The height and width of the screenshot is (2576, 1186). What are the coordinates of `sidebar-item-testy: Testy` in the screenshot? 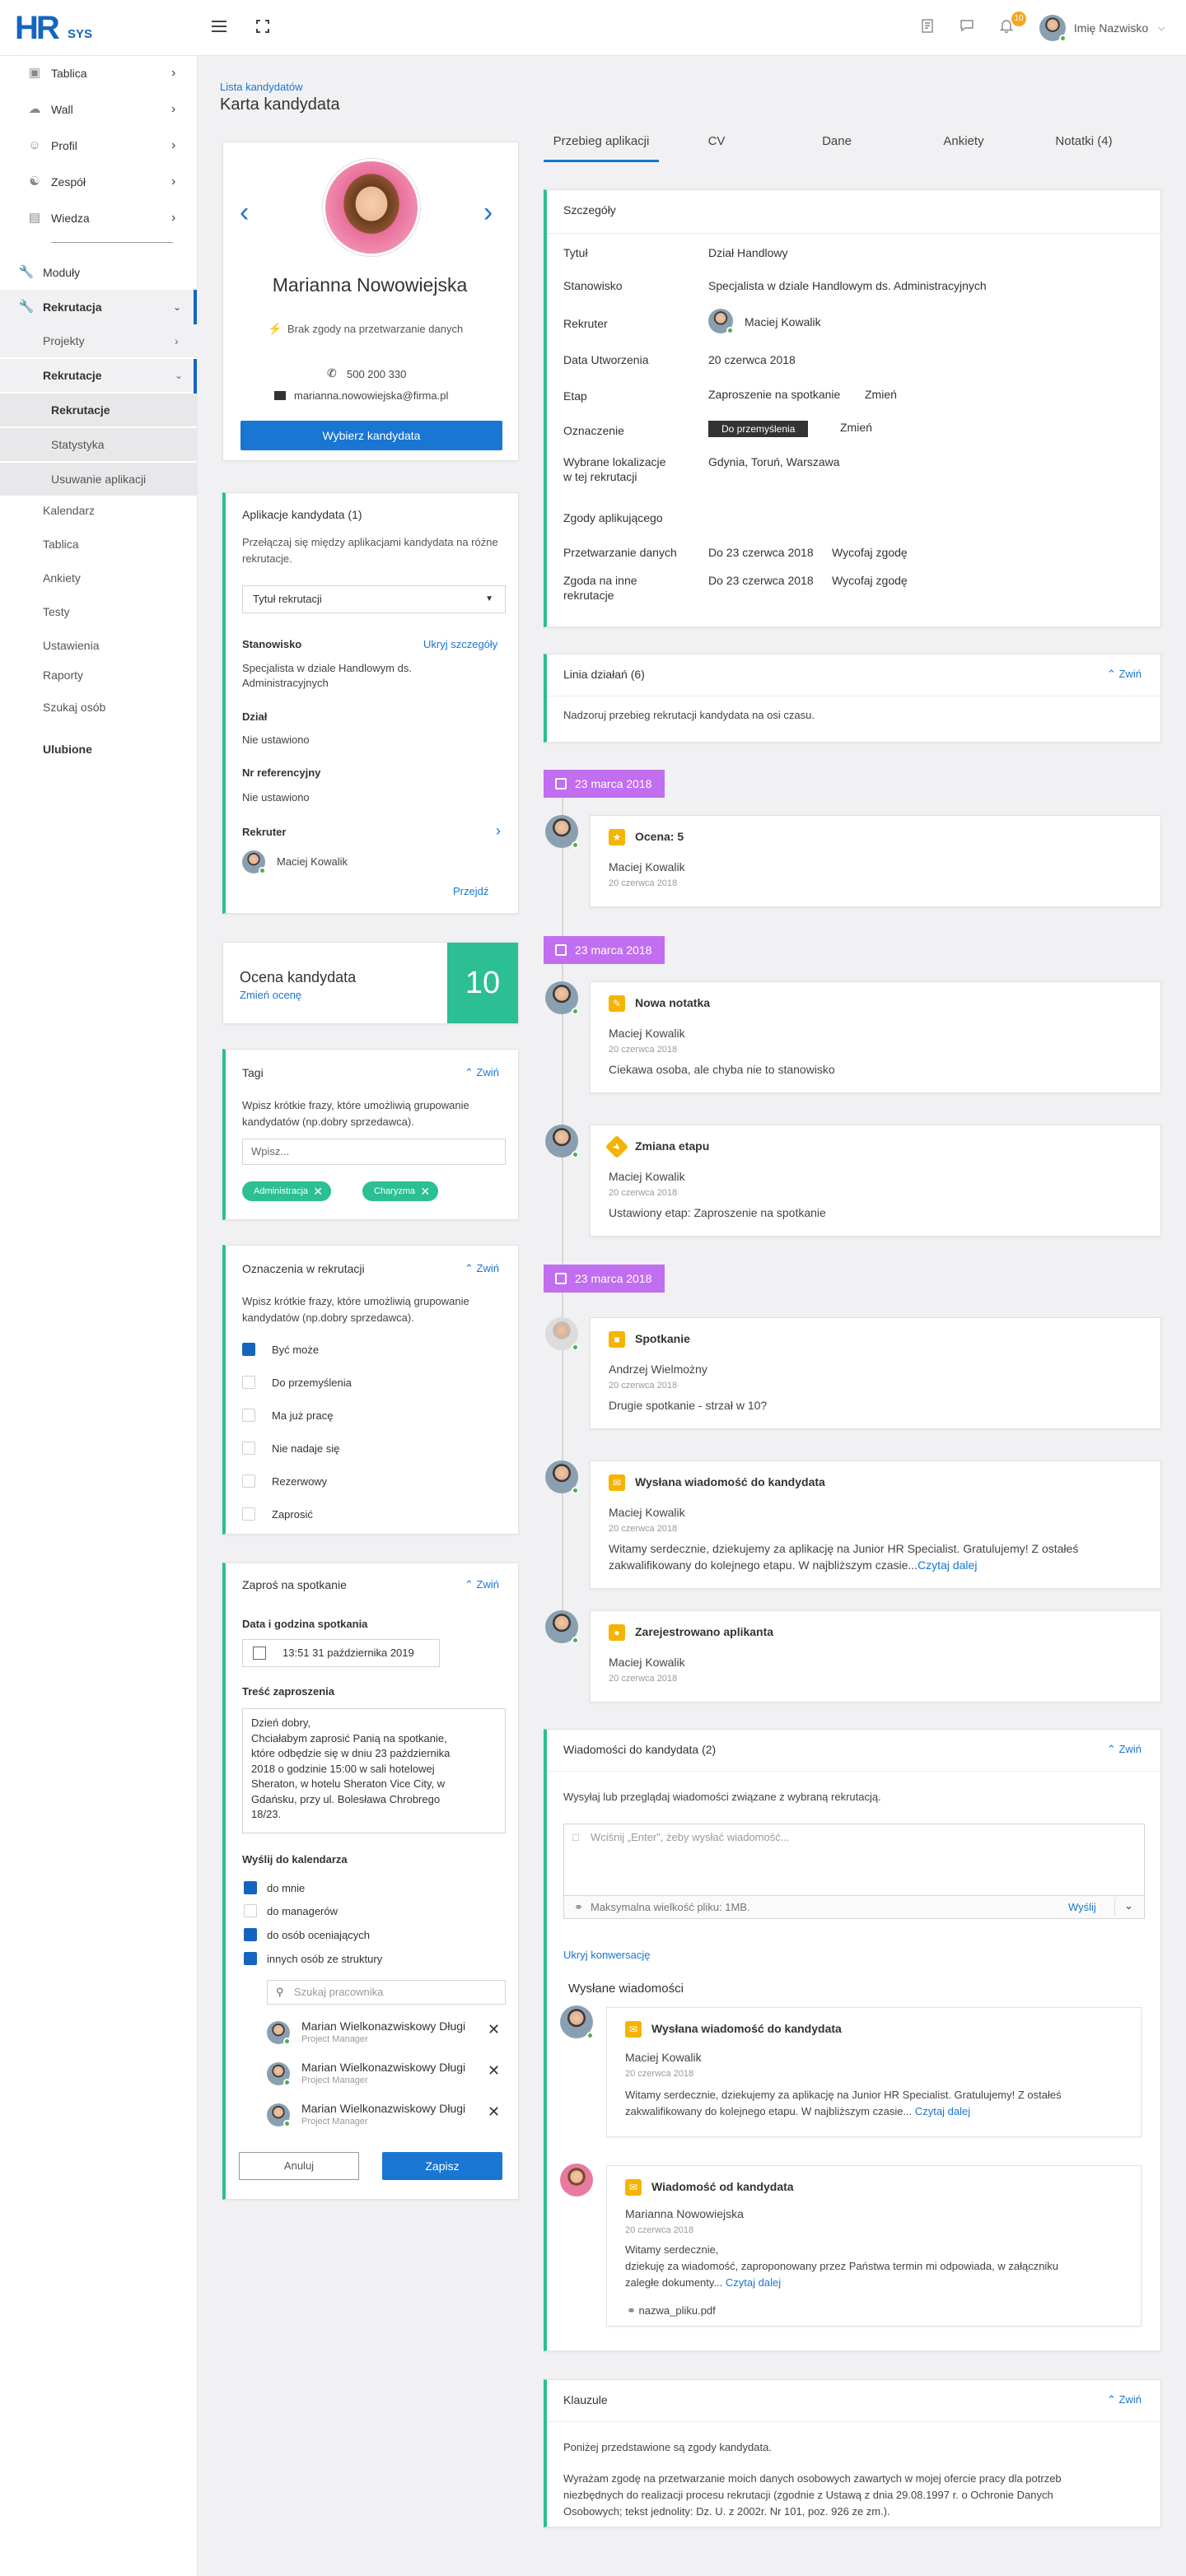 It's located at (56, 611).